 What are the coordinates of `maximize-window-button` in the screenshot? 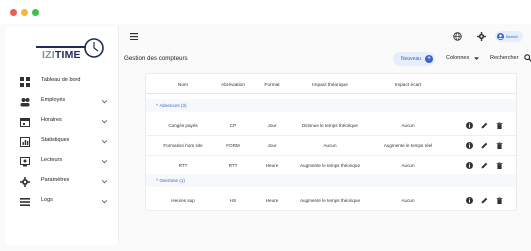 It's located at (35, 12).